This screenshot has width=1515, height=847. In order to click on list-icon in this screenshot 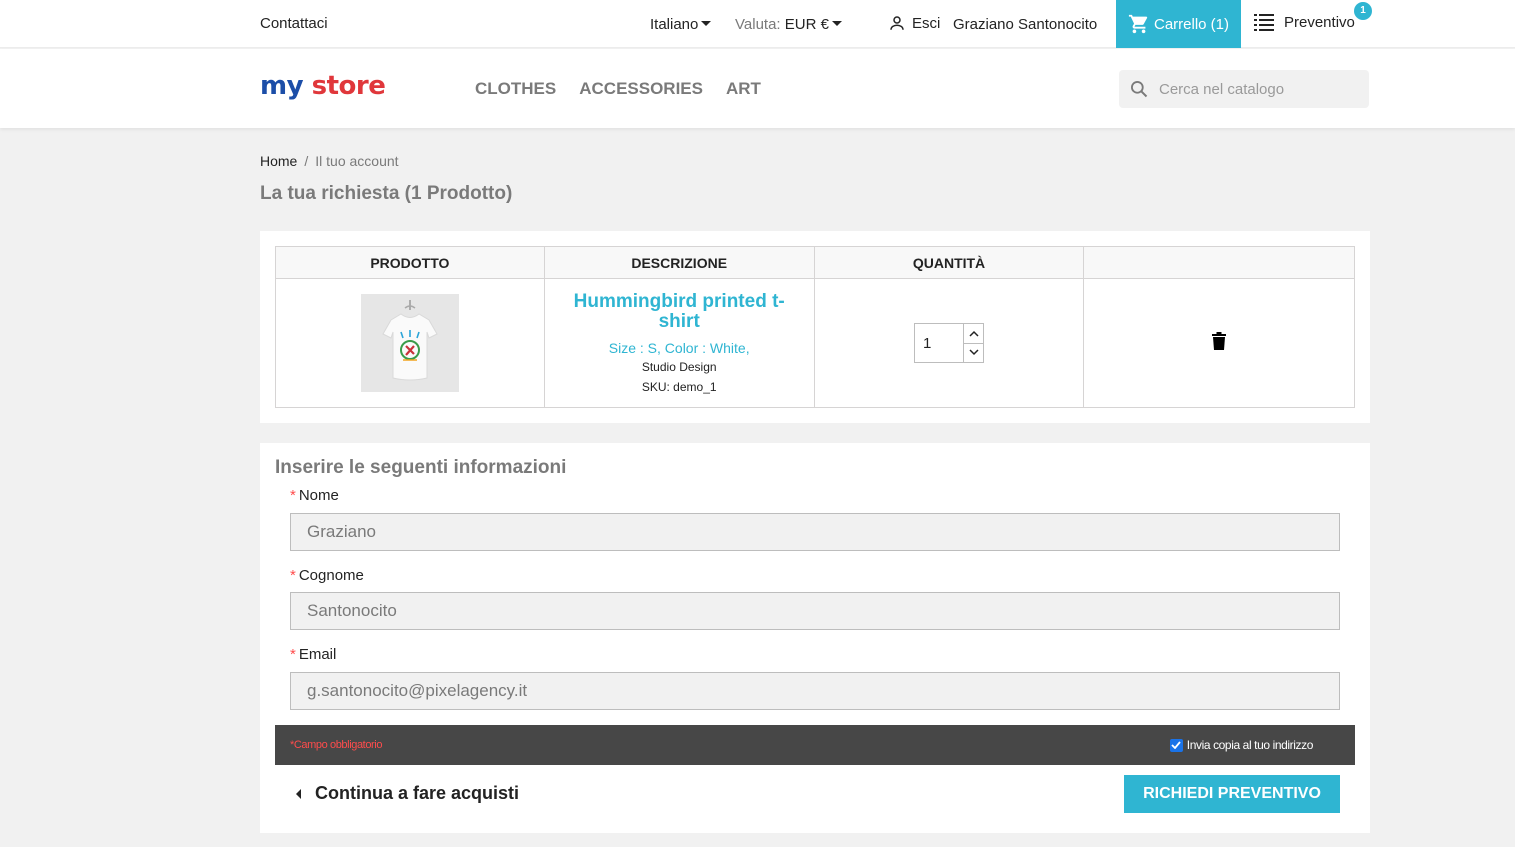, I will do `click(1264, 22)`.